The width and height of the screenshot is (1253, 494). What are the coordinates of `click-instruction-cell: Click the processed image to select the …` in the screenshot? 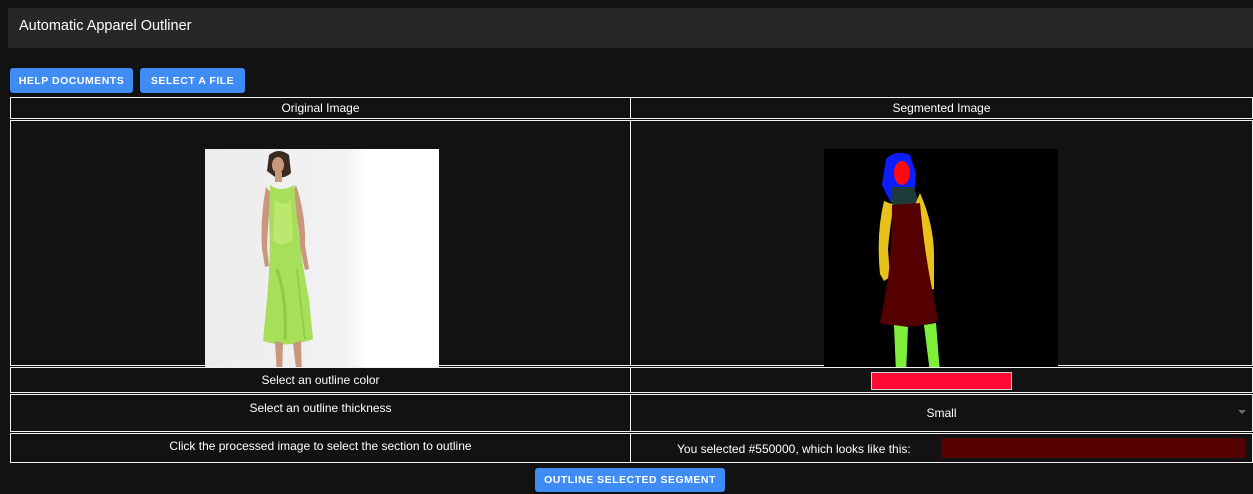 It's located at (320, 448).